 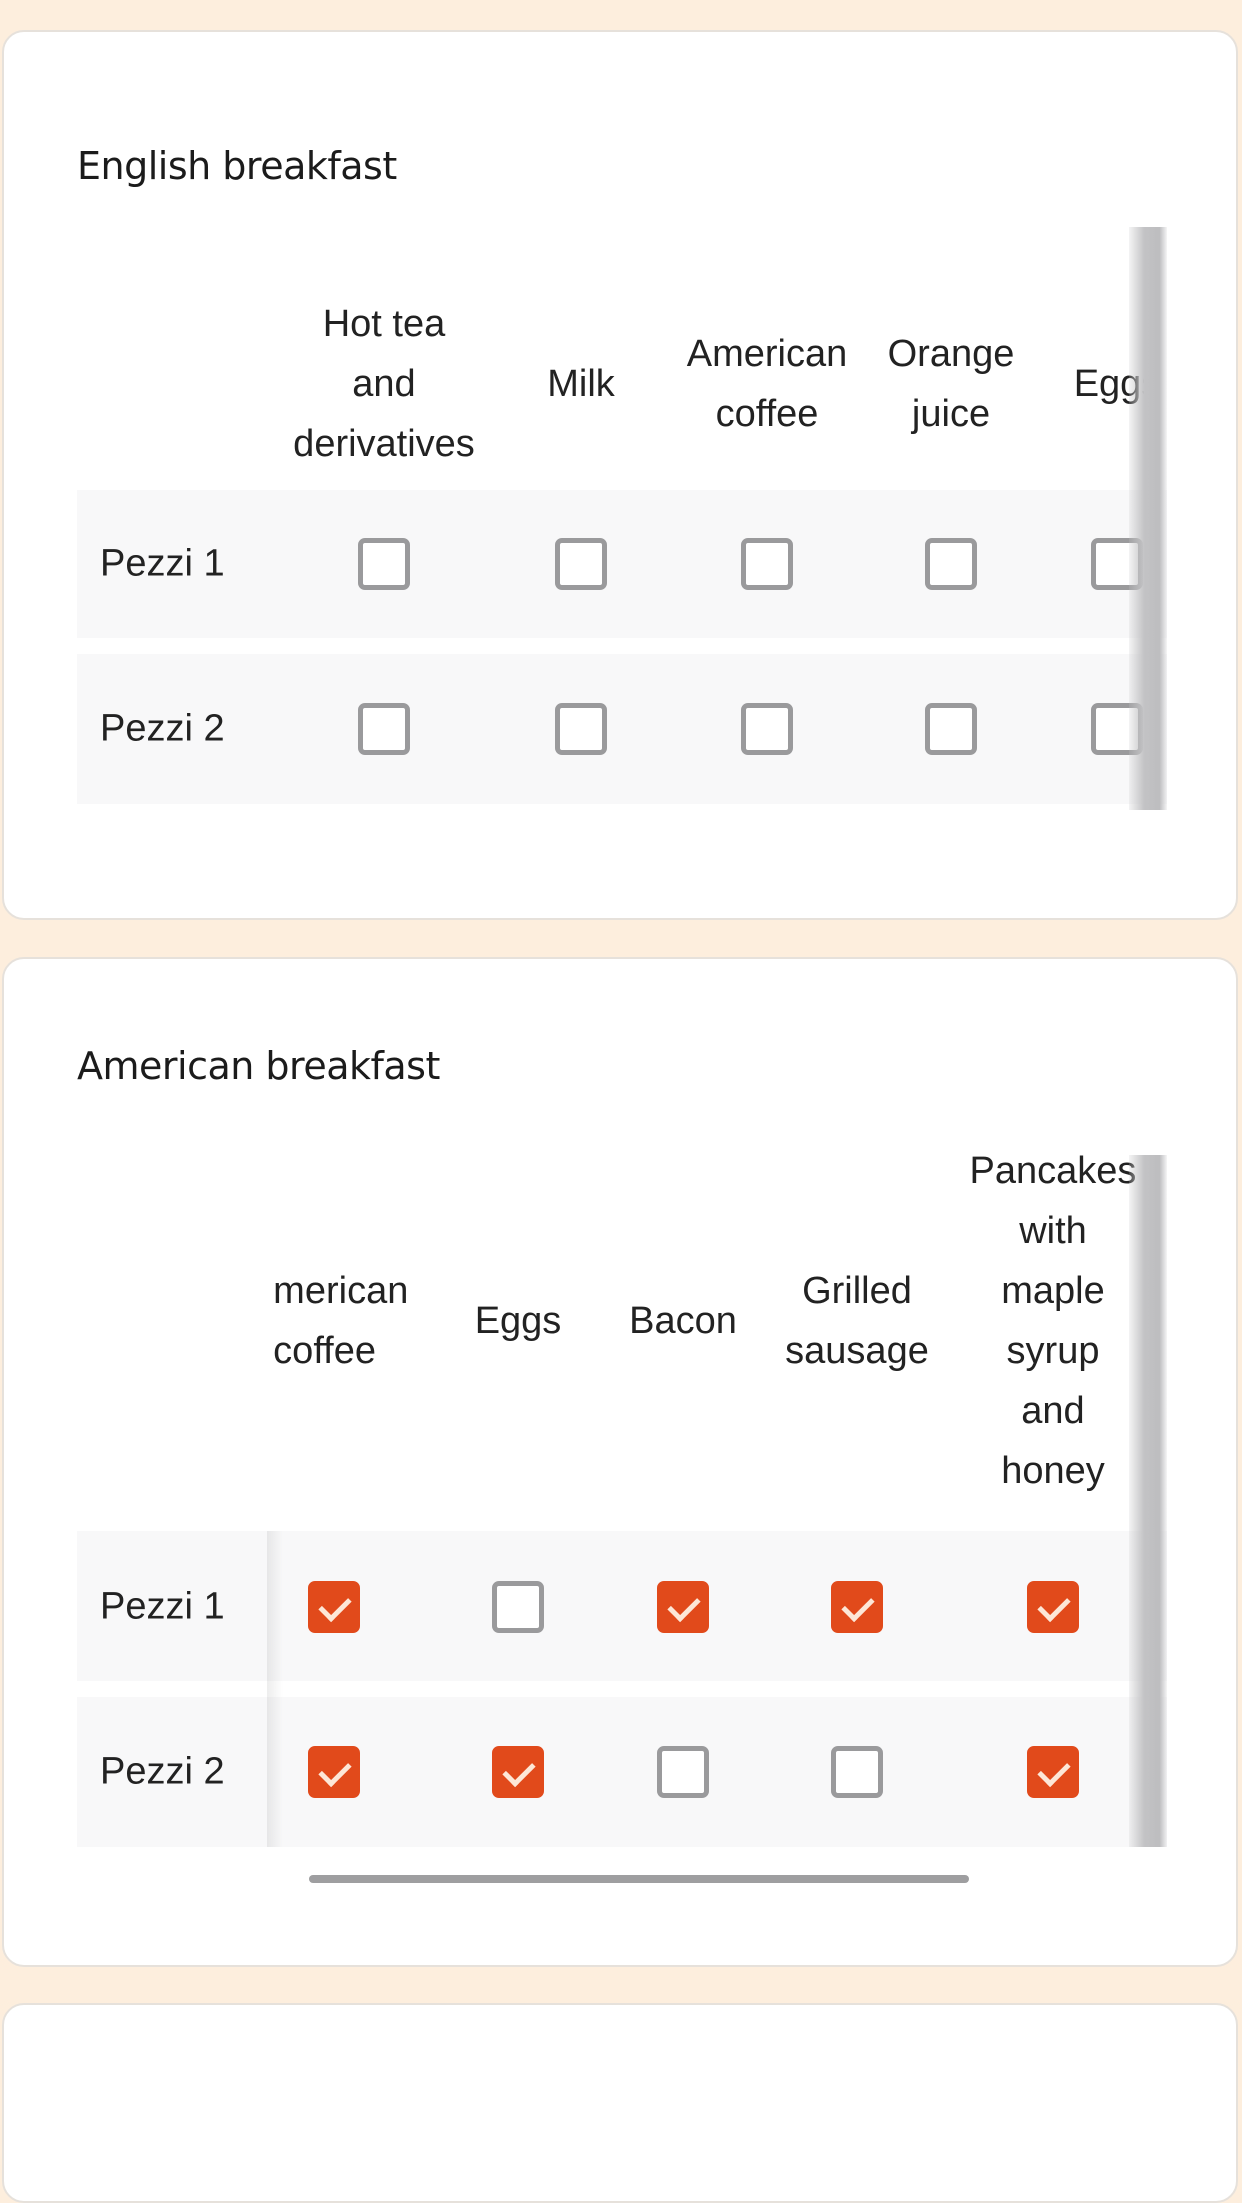 What do you see at coordinates (767, 384) in the screenshot?
I see `column-header-american-coffee: American coffee` at bounding box center [767, 384].